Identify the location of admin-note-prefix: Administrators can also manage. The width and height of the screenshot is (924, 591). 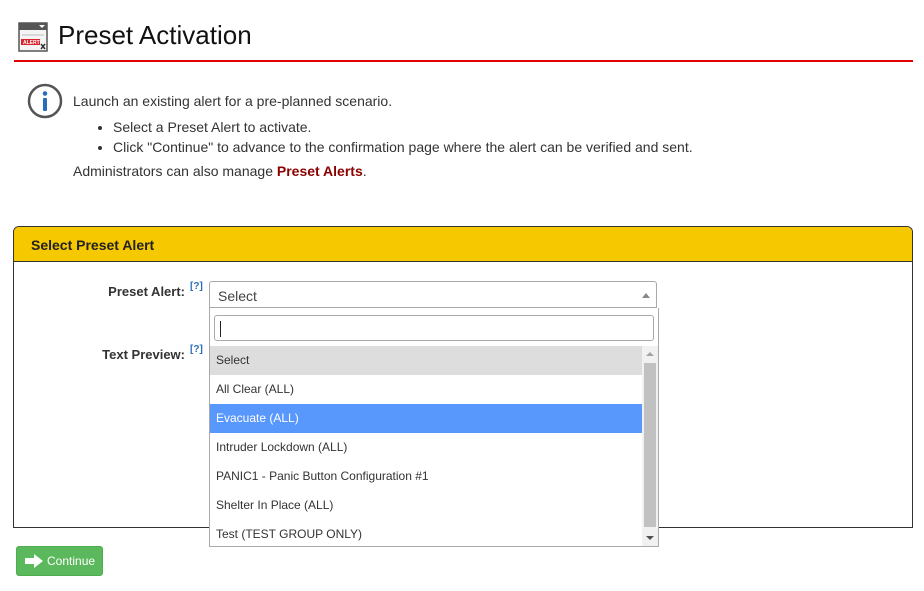
(175, 171).